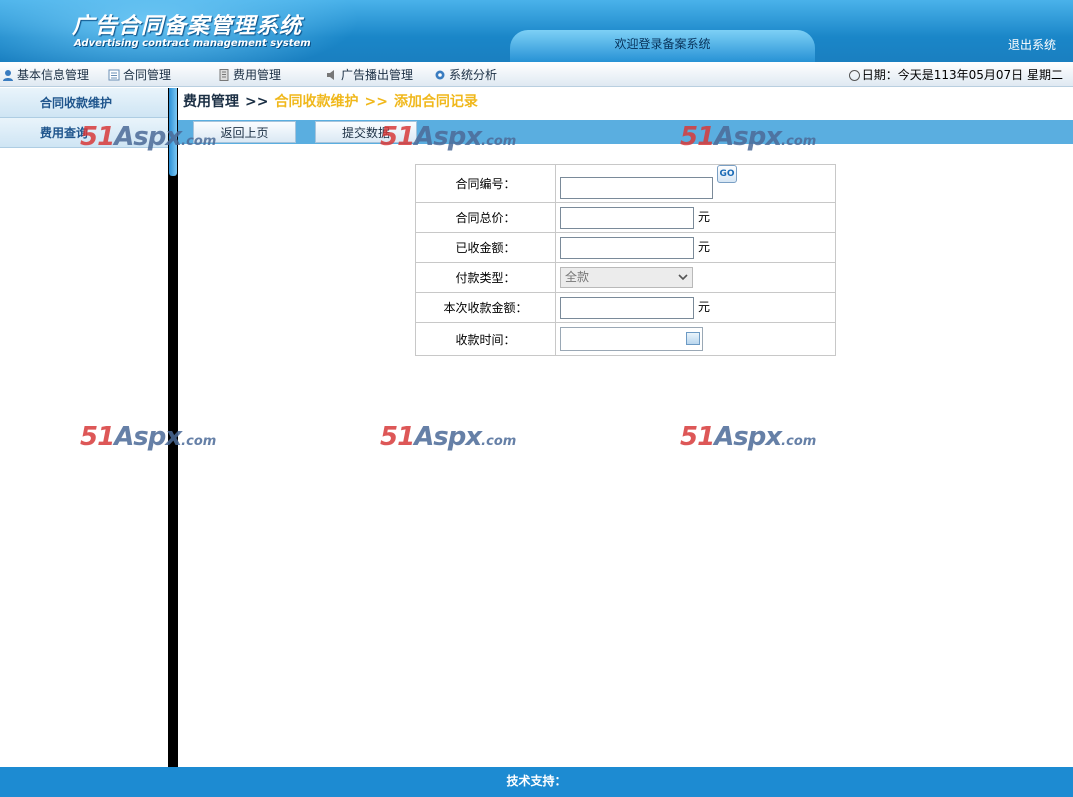 Image resolution: width=1073 pixels, height=797 pixels. What do you see at coordinates (727, 173) in the screenshot?
I see `go-button: GO` at bounding box center [727, 173].